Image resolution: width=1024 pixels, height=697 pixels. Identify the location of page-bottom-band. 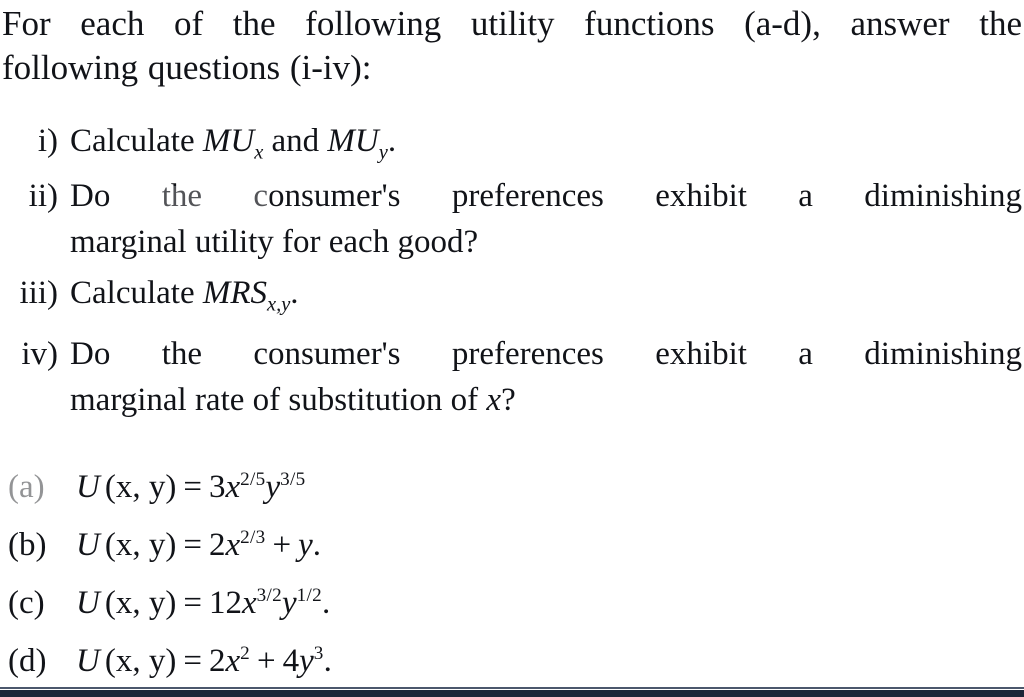
(512, 693).